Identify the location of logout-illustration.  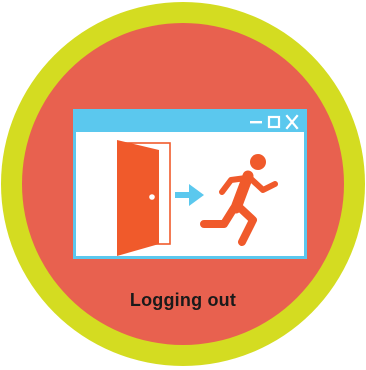
(197, 198).